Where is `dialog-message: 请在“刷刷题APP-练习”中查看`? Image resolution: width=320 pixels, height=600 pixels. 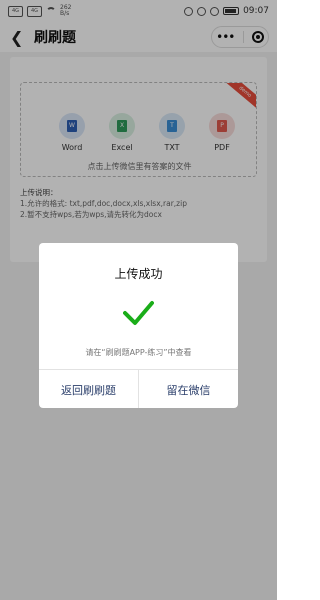 dialog-message: 请在“刷刷题APP-练习”中查看 is located at coordinates (138, 352).